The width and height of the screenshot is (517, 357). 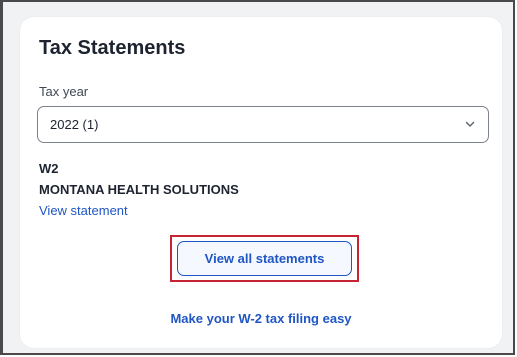 I want to click on chevron-down-icon, so click(x=470, y=124).